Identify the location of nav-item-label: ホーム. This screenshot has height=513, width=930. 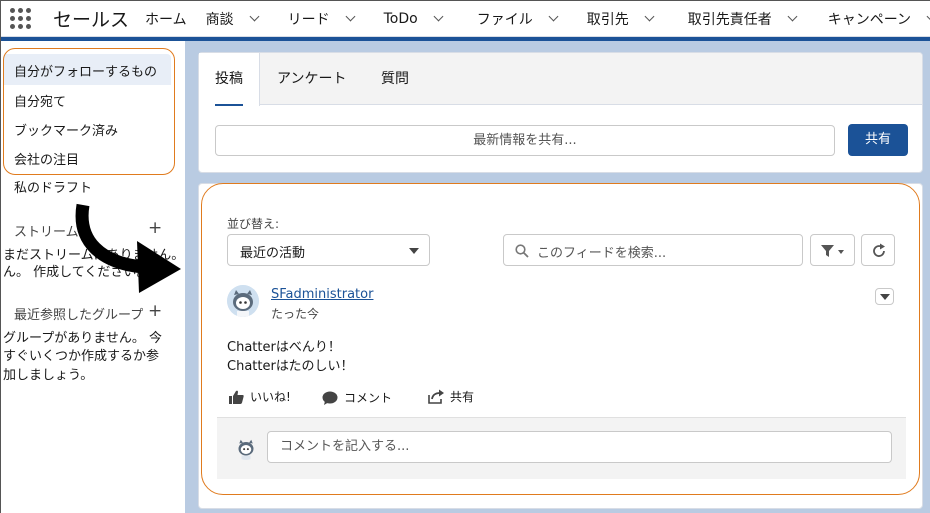
(166, 19).